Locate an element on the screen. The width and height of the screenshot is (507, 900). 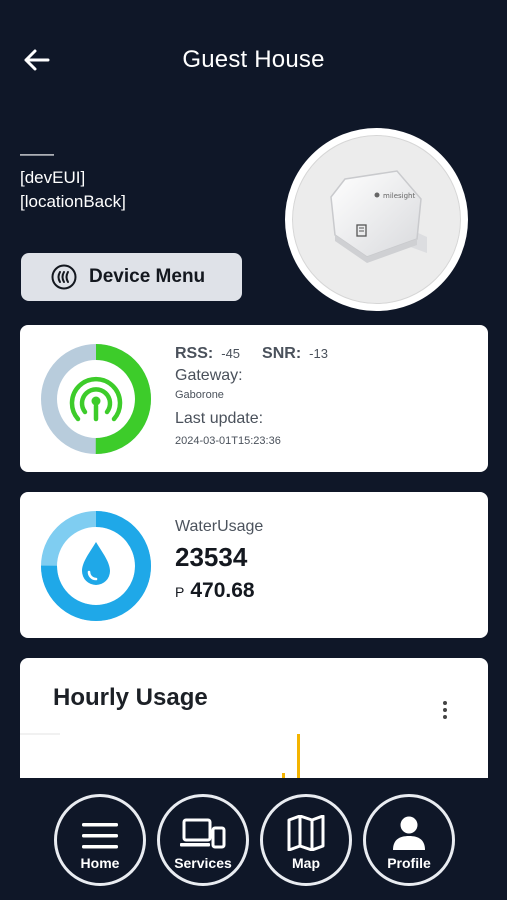
device-menu-label: Device Menu is located at coordinates (147, 276).